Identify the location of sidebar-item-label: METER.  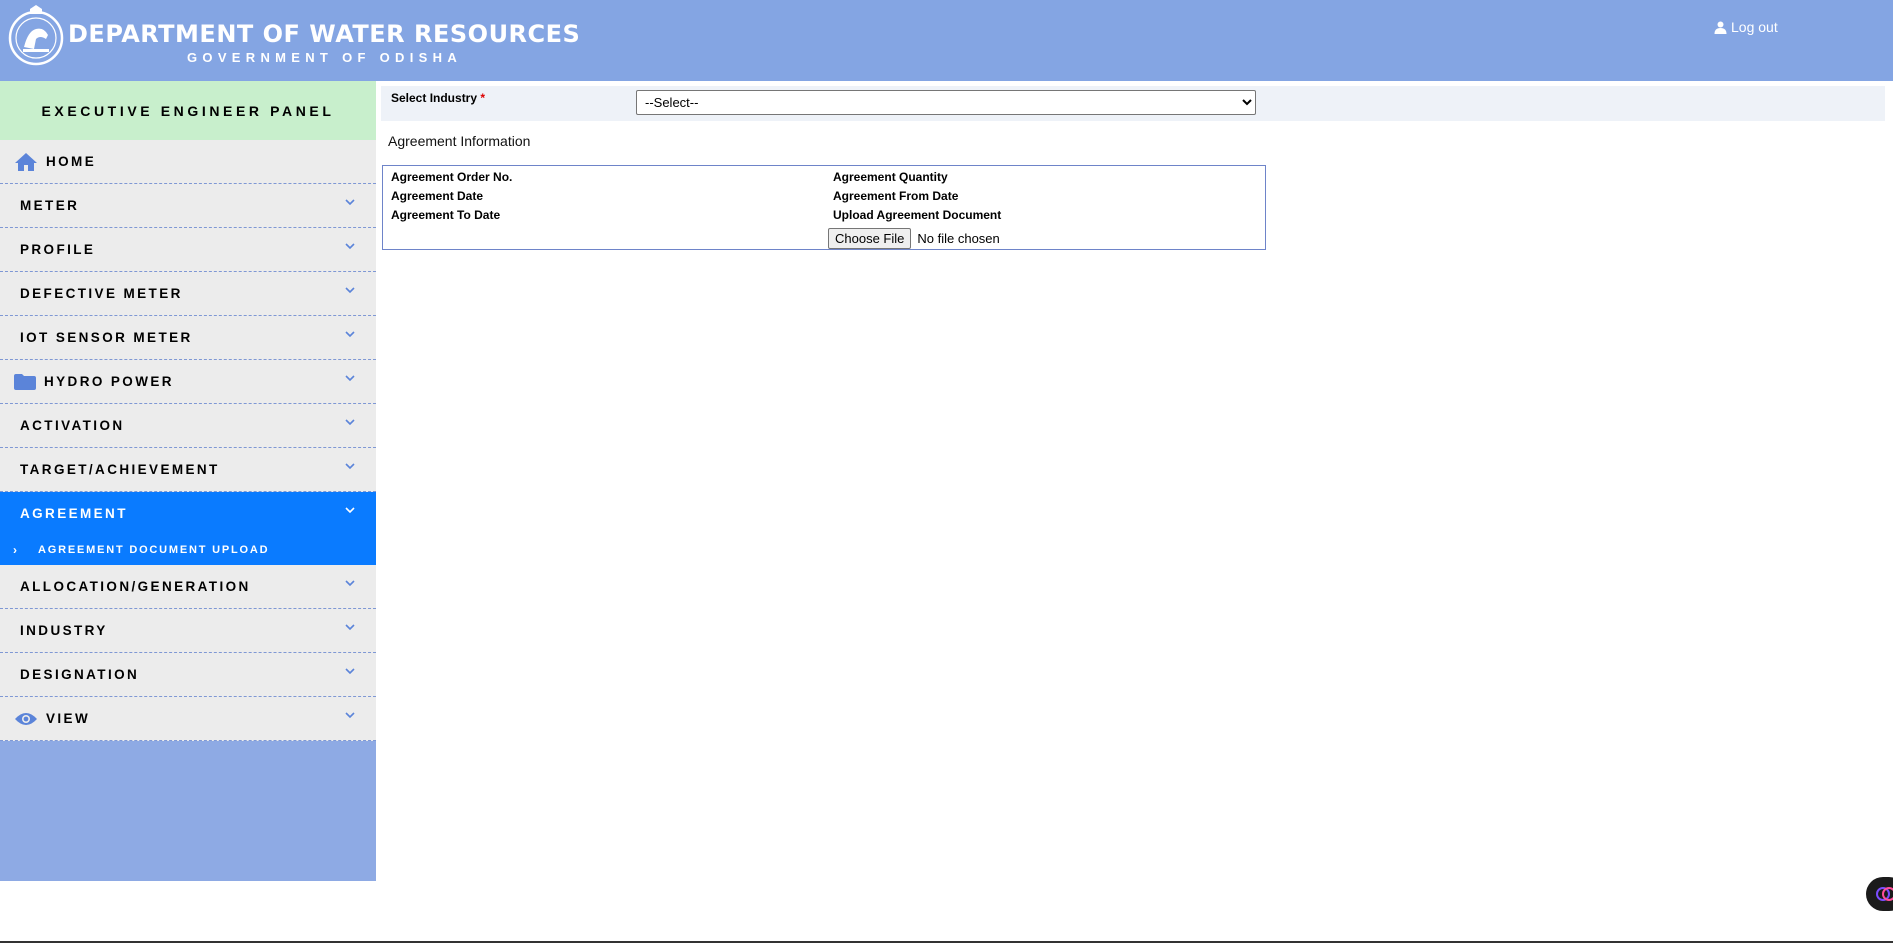
(50, 205).